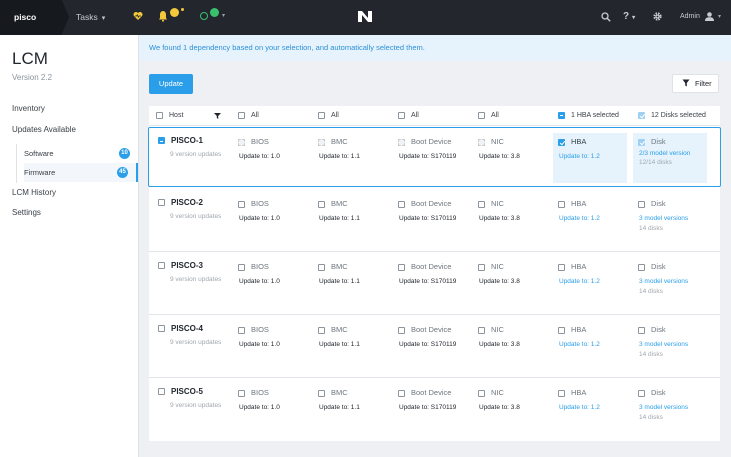  Describe the element at coordinates (171, 84) in the screenshot. I see `update-button: Update` at that location.